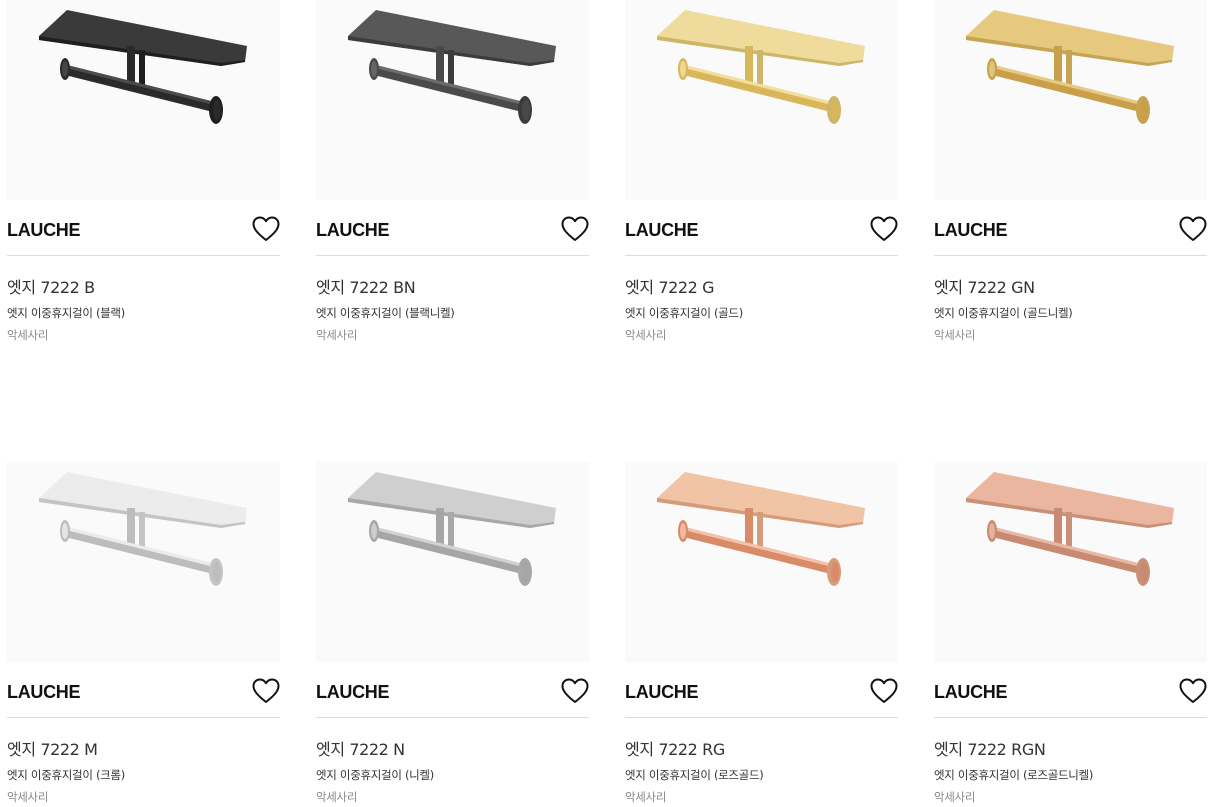  What do you see at coordinates (1014, 775) in the screenshot?
I see `product-description: 엣지 이중휴지걸이 (로즈골드니켈)` at bounding box center [1014, 775].